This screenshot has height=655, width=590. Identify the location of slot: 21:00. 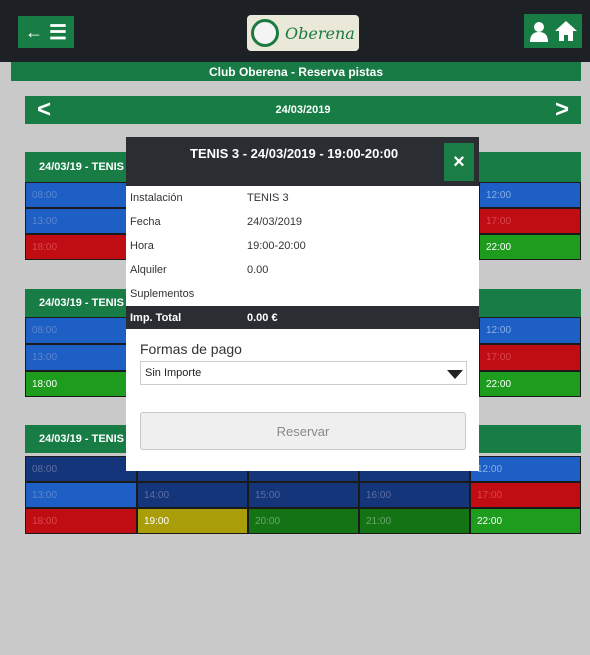
(414, 521).